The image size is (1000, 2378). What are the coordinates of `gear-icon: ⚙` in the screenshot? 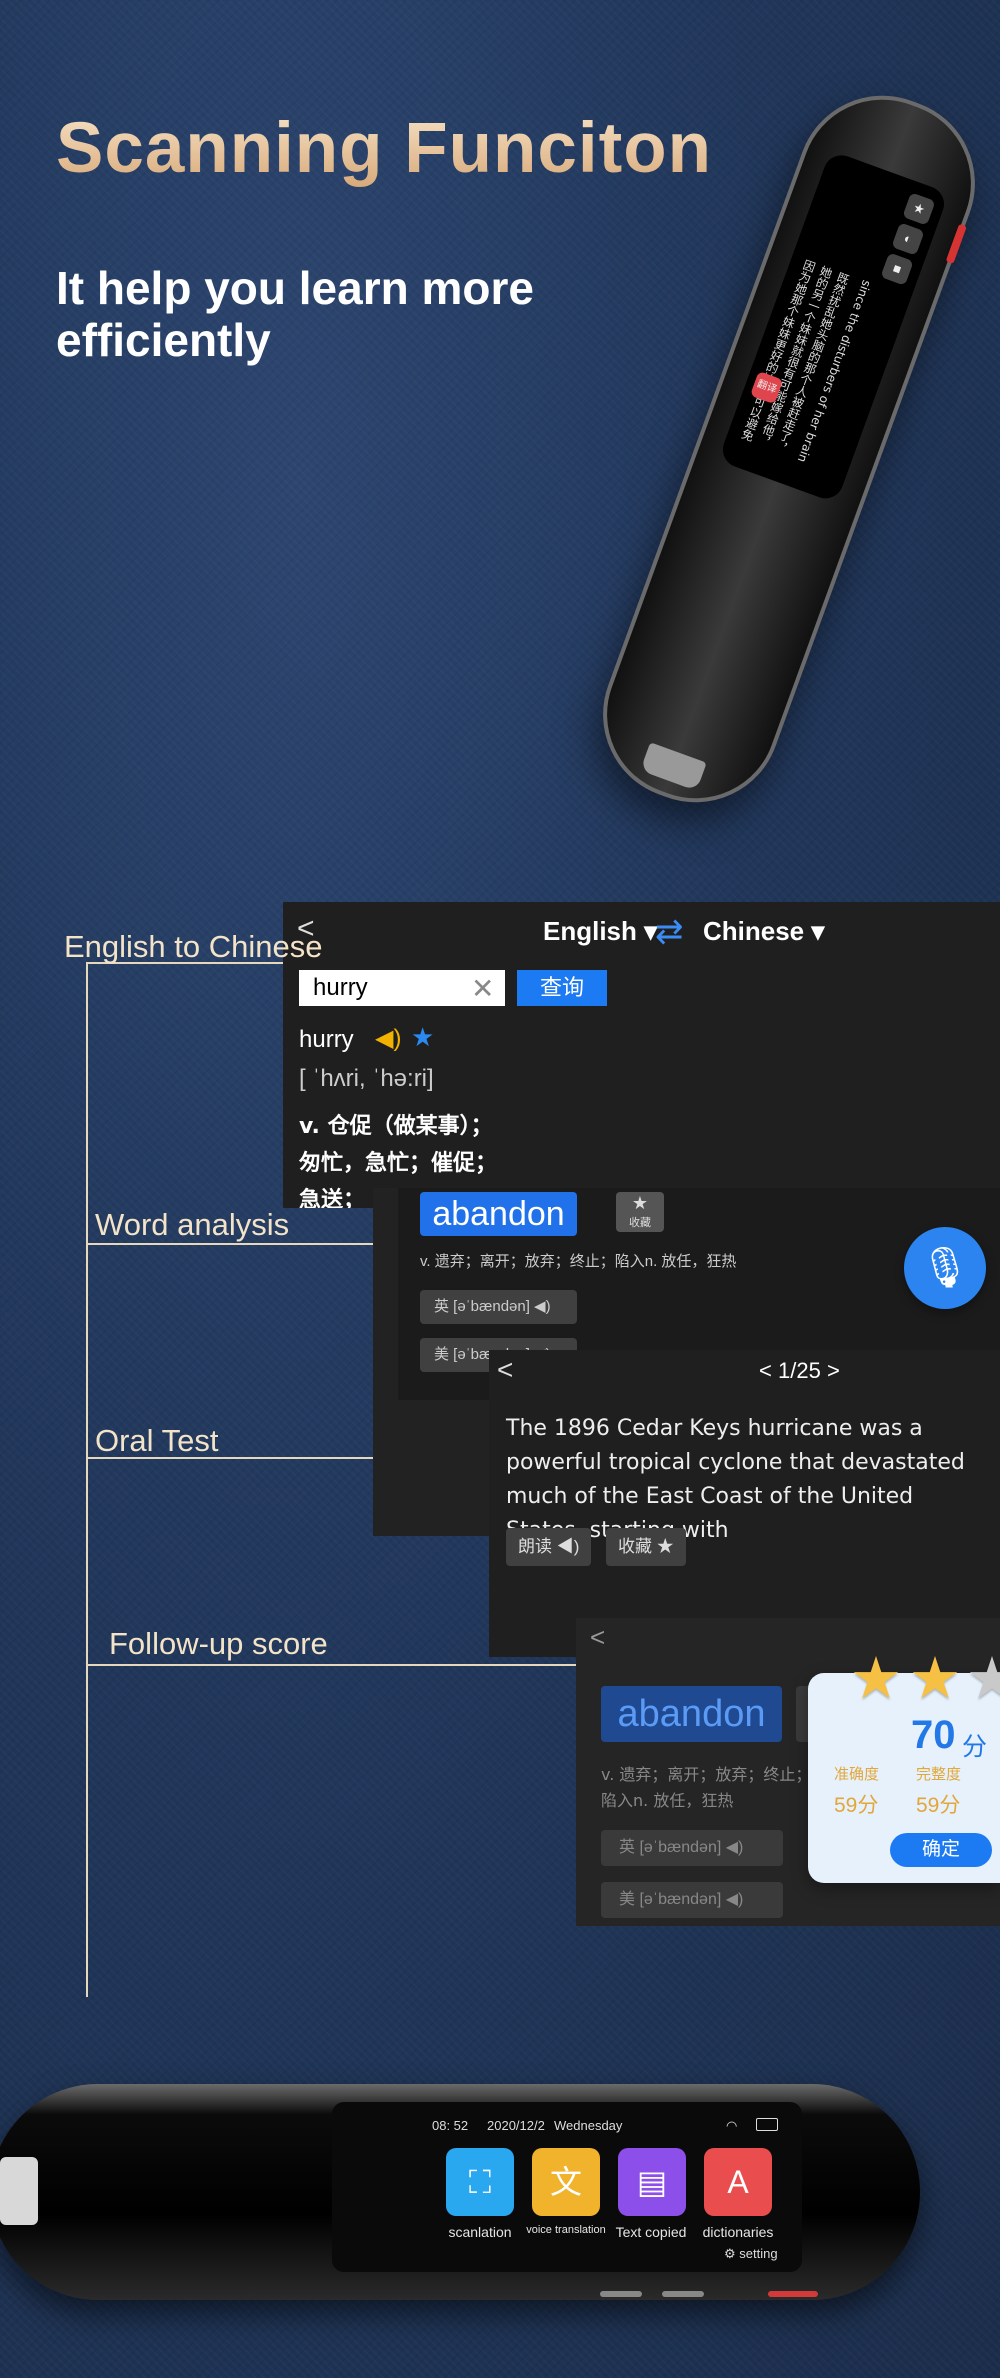 It's located at (730, 2253).